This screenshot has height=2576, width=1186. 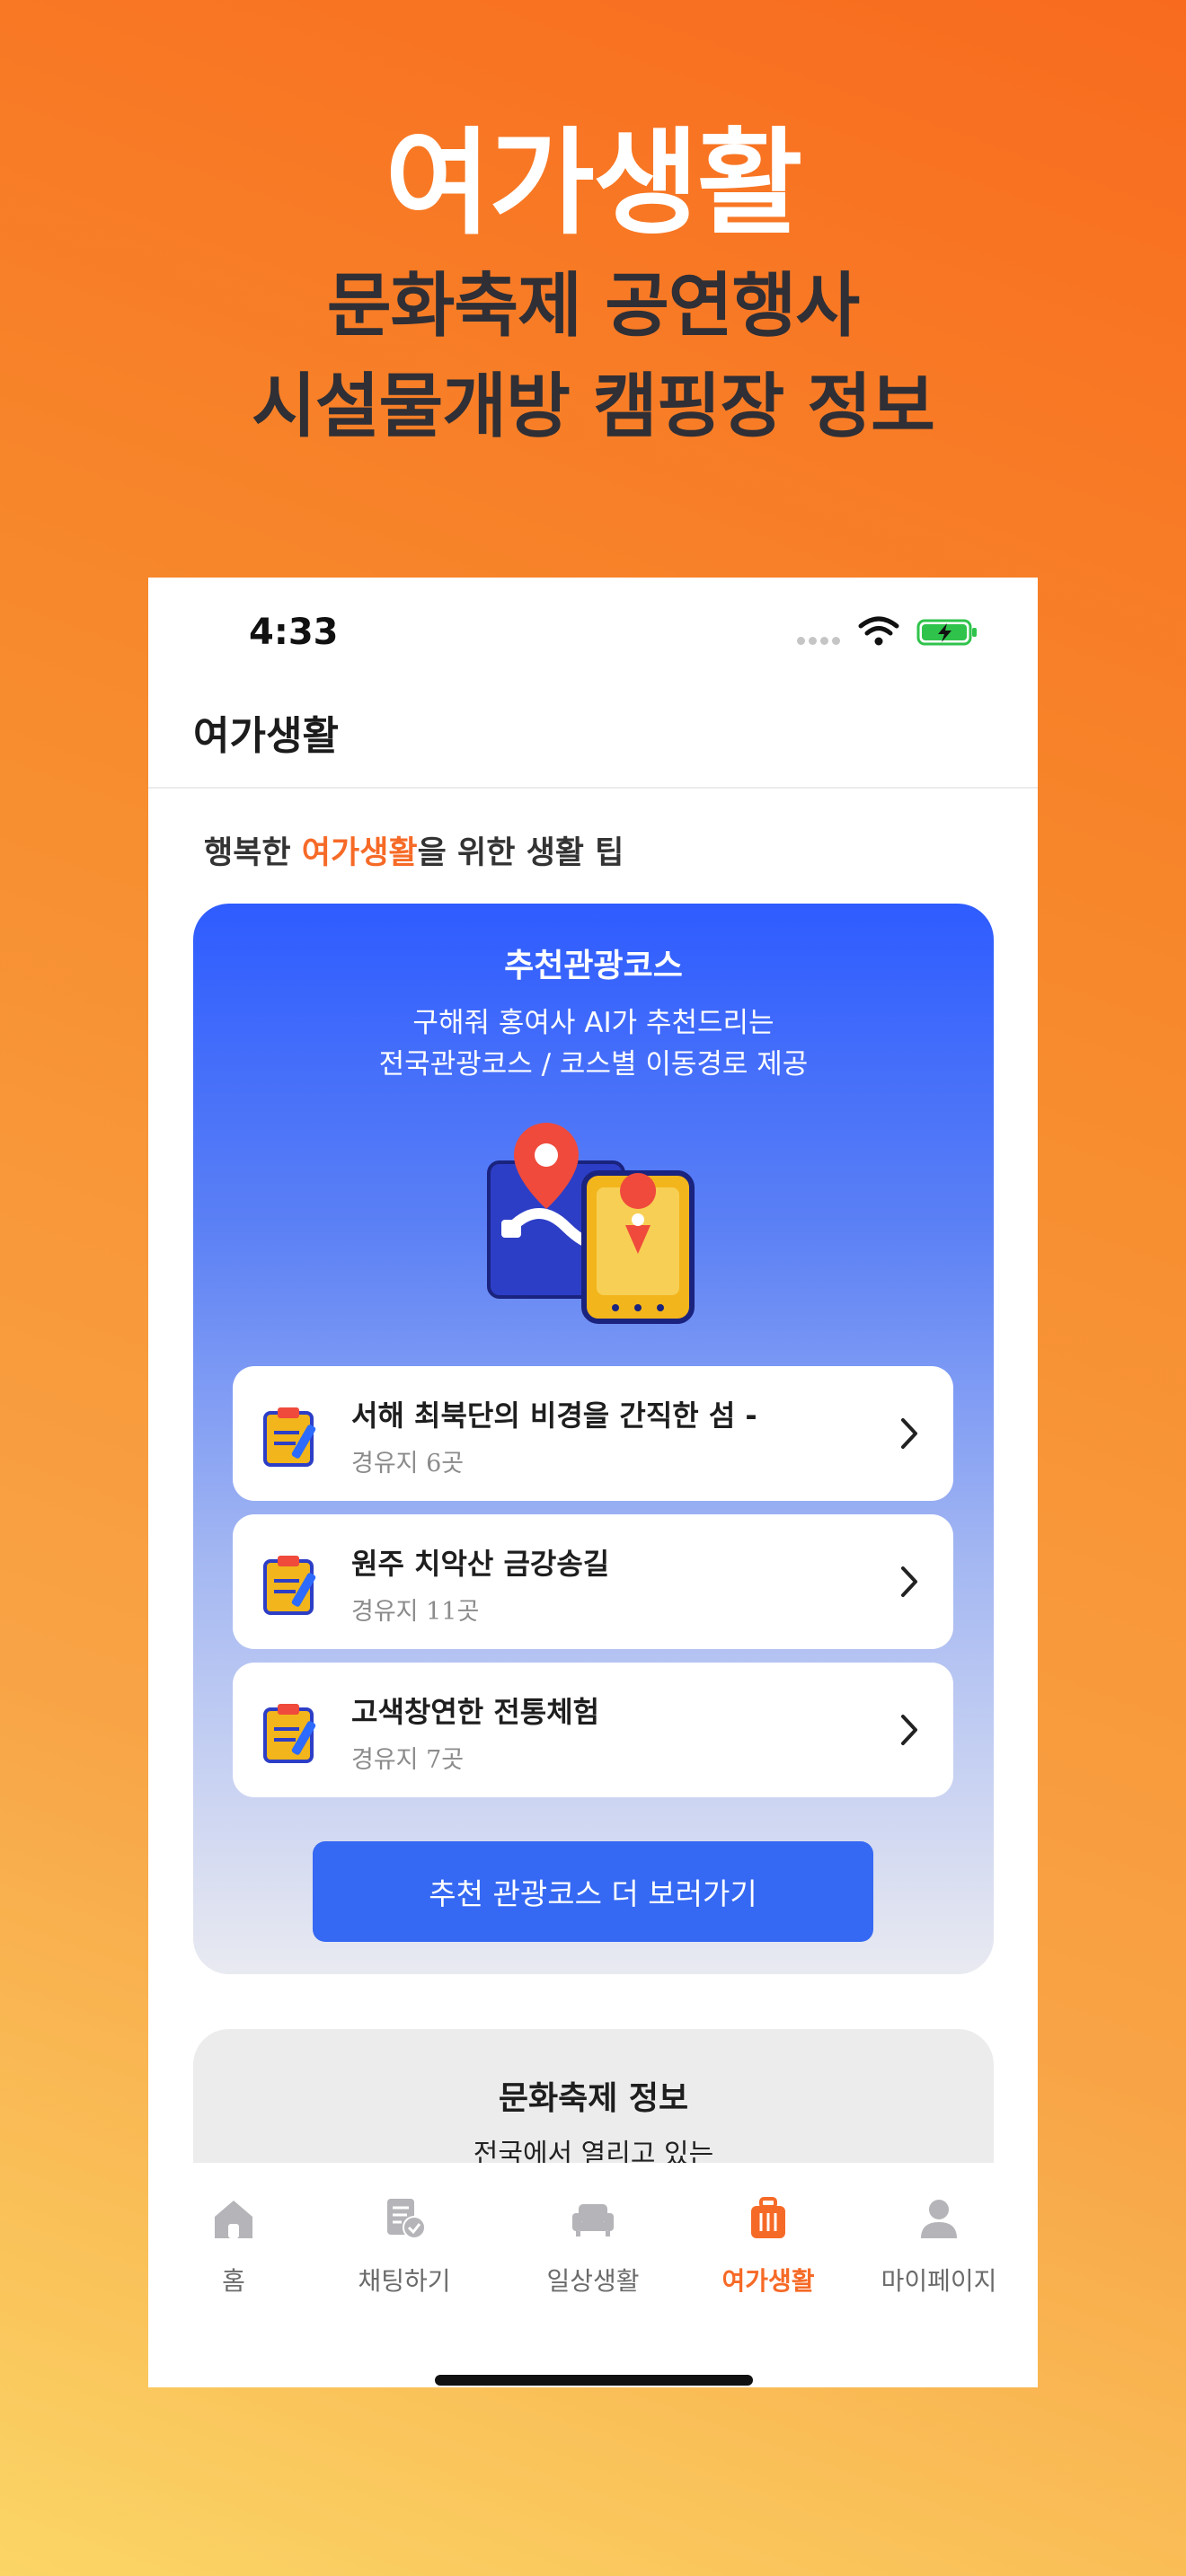 I want to click on tips-heading-suffix: 을 위한 생활 팁, so click(x=520, y=853).